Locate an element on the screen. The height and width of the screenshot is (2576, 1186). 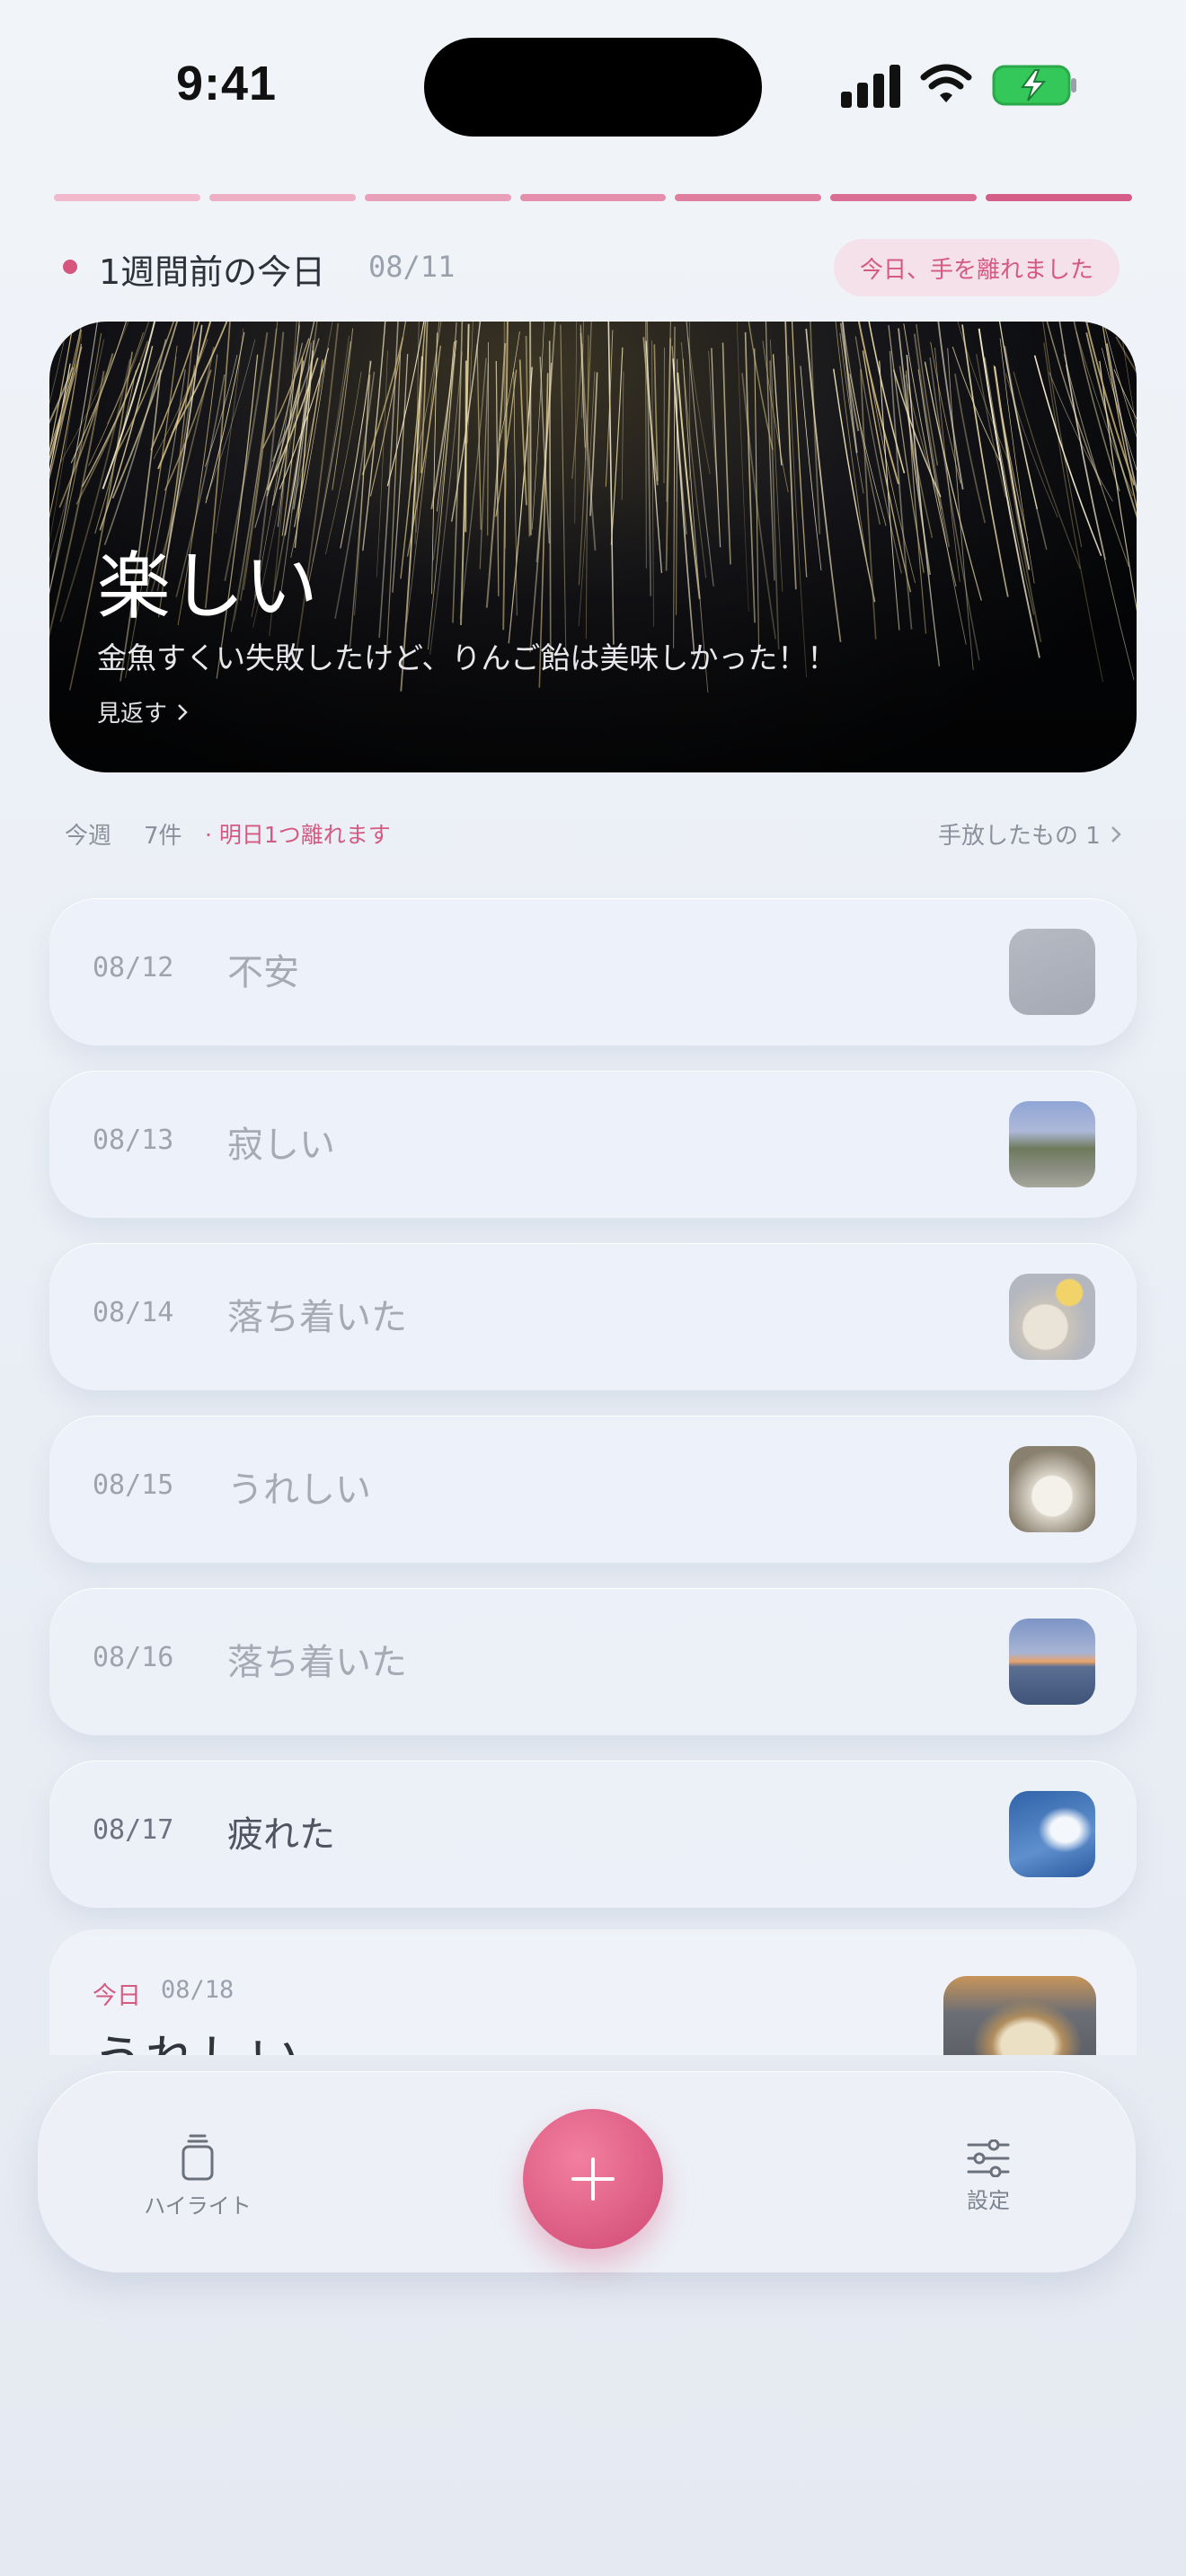
sliders-icon is located at coordinates (988, 2158).